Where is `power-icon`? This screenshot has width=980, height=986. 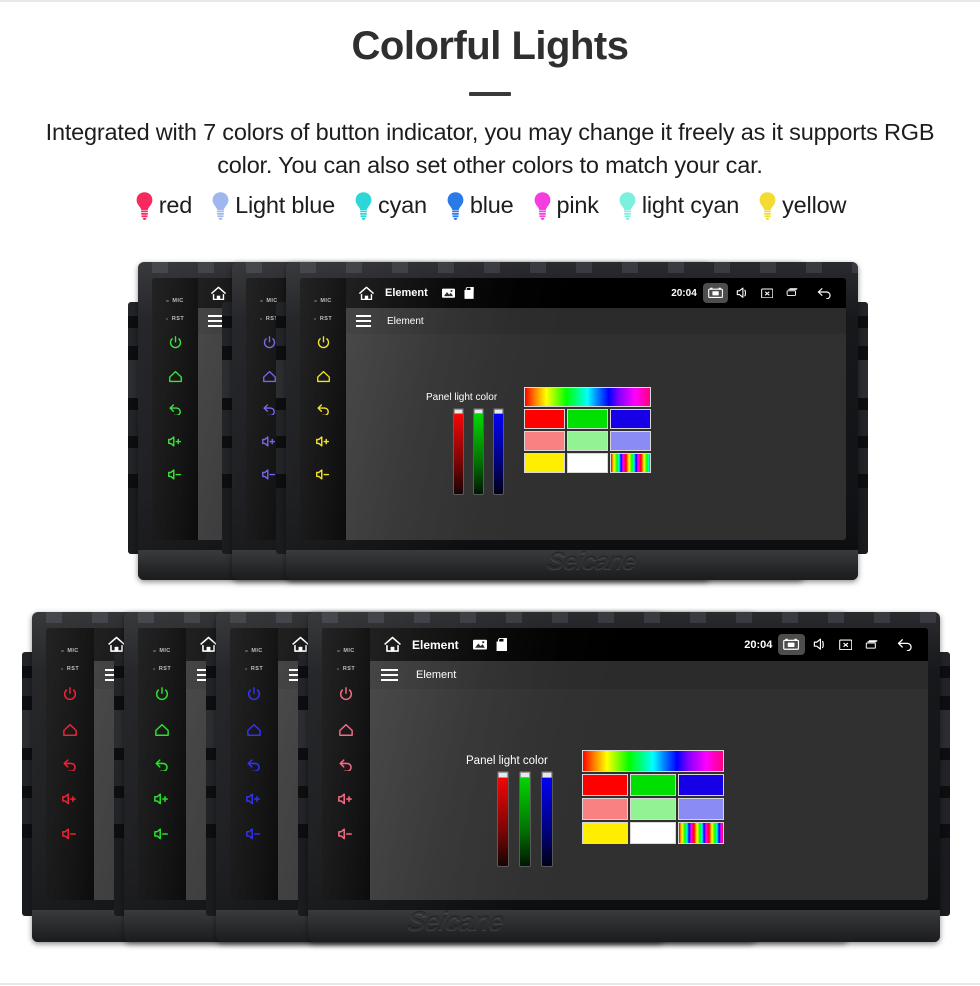 power-icon is located at coordinates (162, 694).